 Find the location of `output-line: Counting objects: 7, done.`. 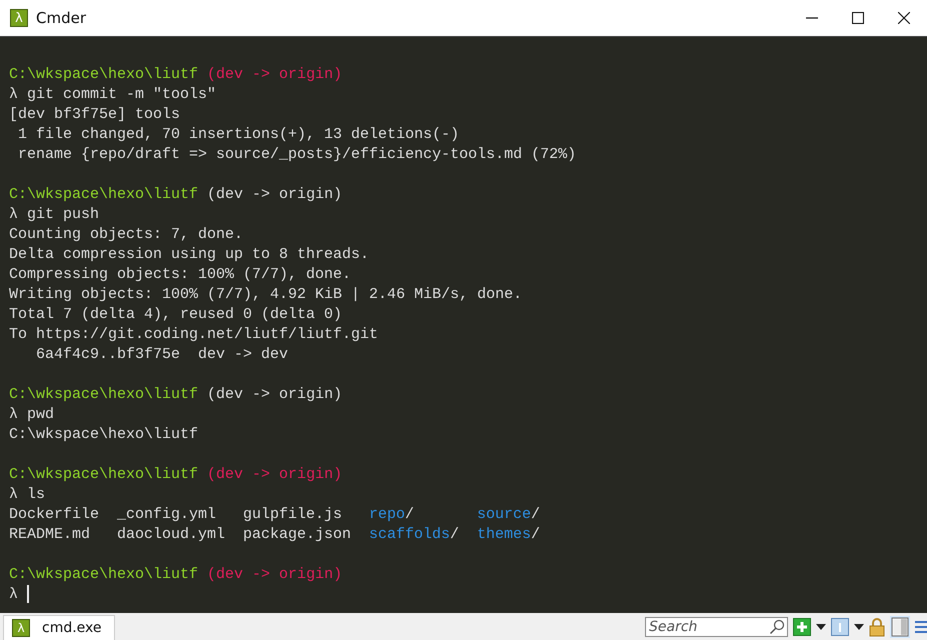

output-line: Counting objects: 7, done. is located at coordinates (126, 234).